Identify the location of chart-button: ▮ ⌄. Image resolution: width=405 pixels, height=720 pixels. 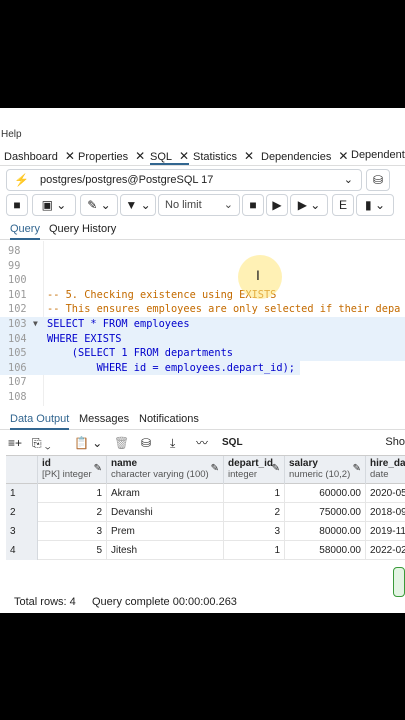
(375, 205).